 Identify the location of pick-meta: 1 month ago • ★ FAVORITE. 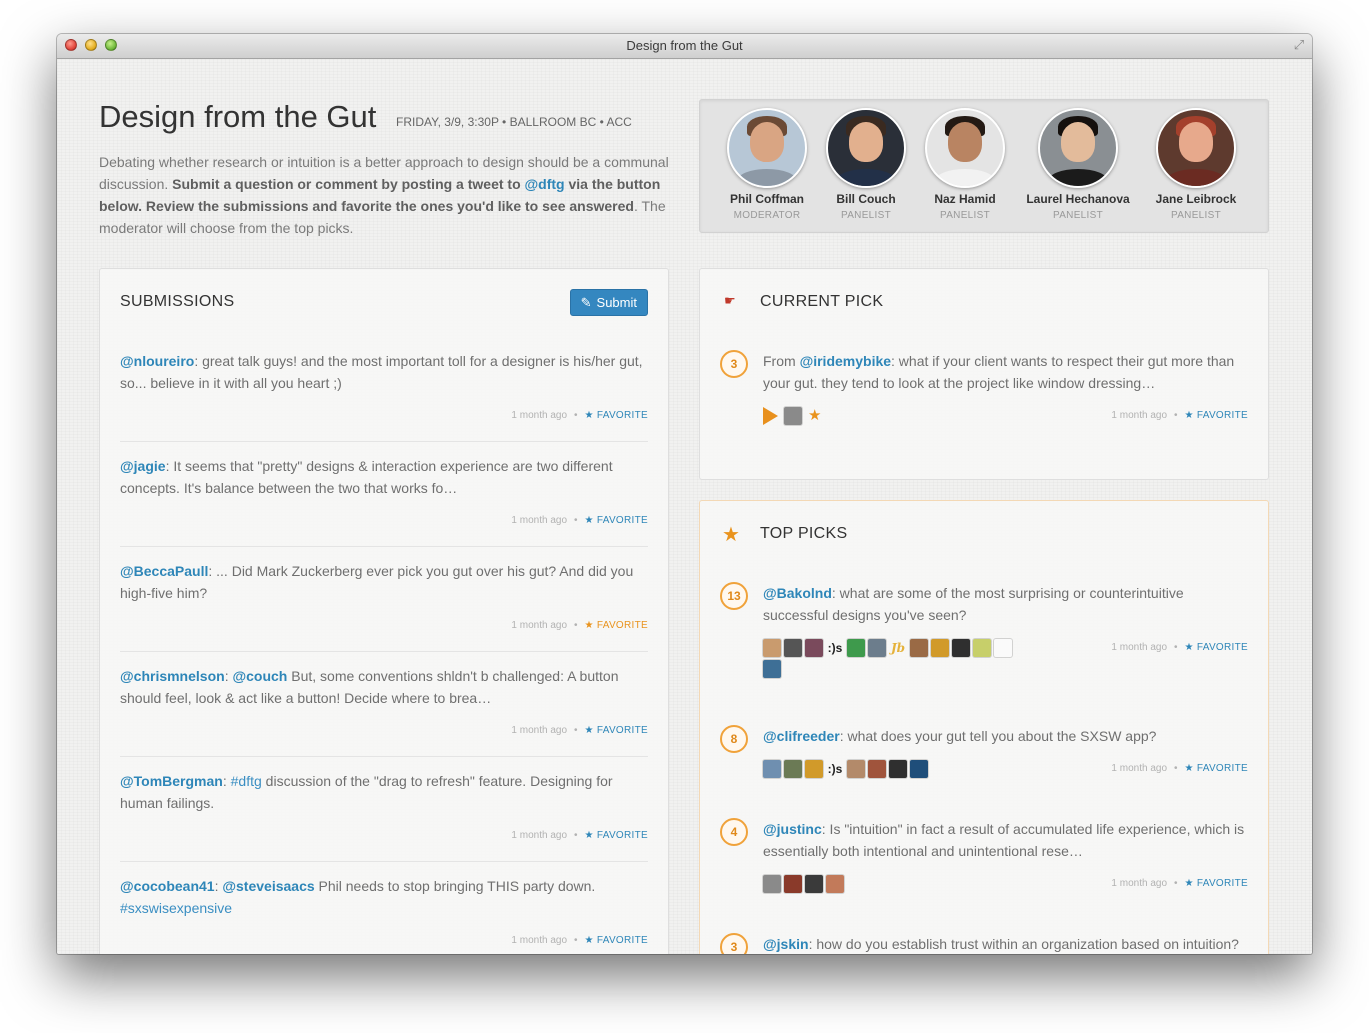
(1179, 647).